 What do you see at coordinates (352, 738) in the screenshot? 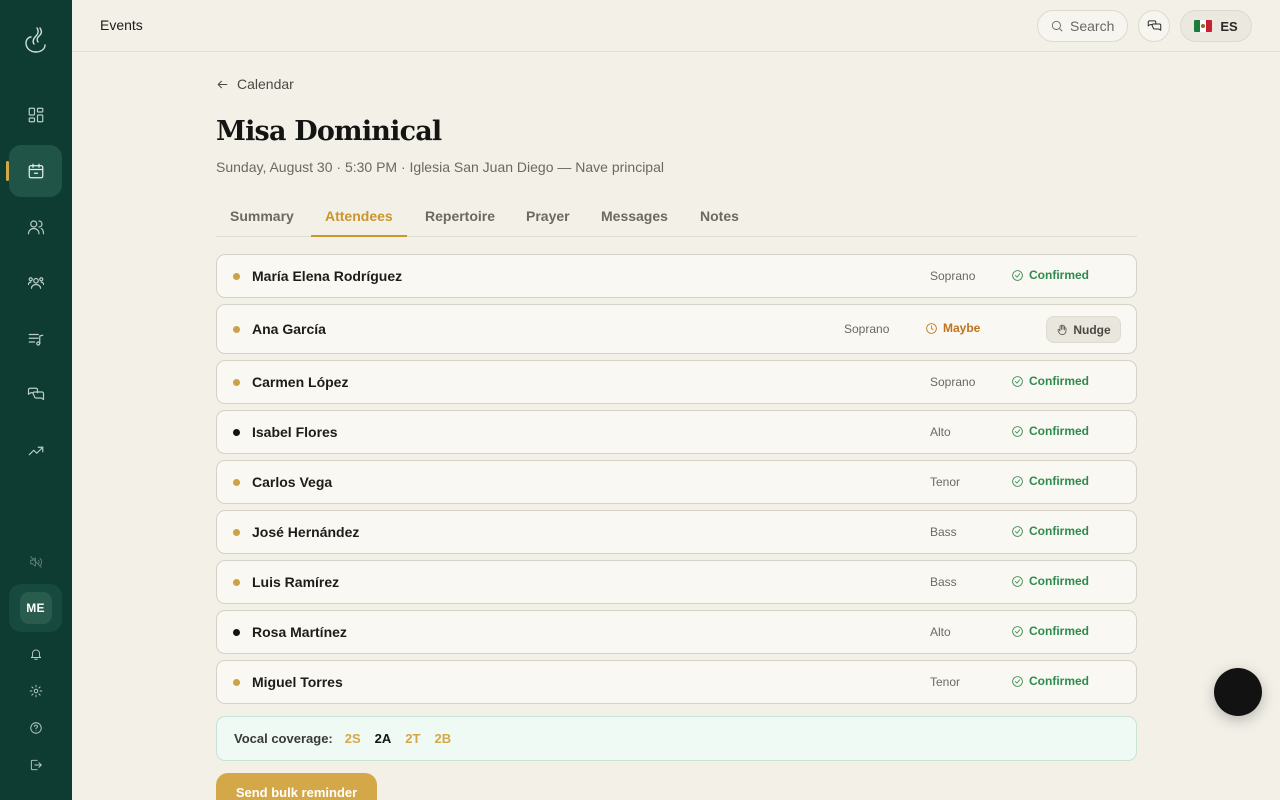
I see `coverage-soprano: 2S` at bounding box center [352, 738].